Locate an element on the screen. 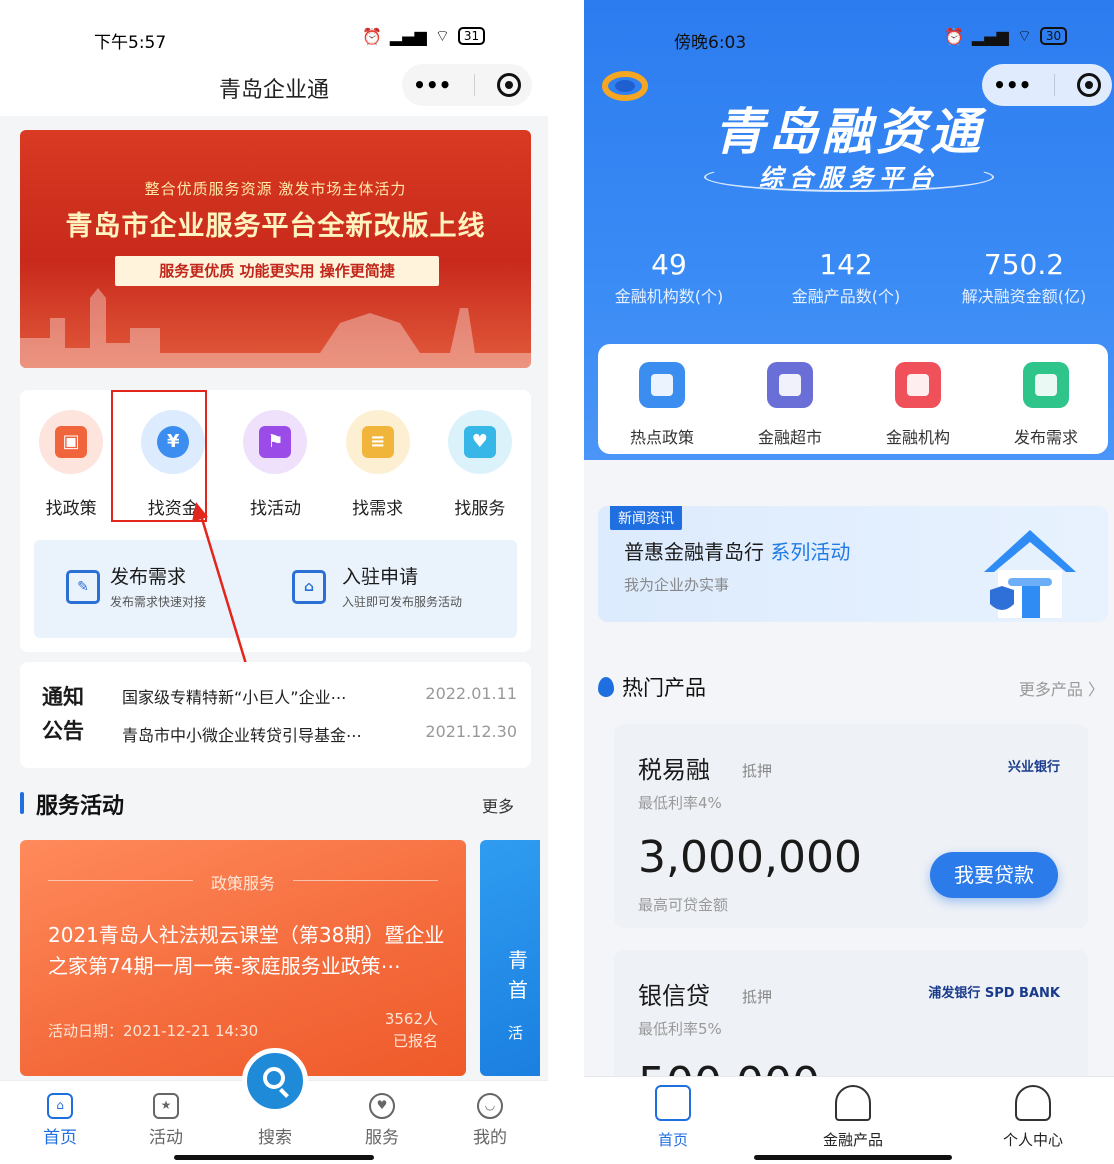 The width and height of the screenshot is (1114, 1164). menu-publish-demand: 发布需求 is located at coordinates (1046, 405).